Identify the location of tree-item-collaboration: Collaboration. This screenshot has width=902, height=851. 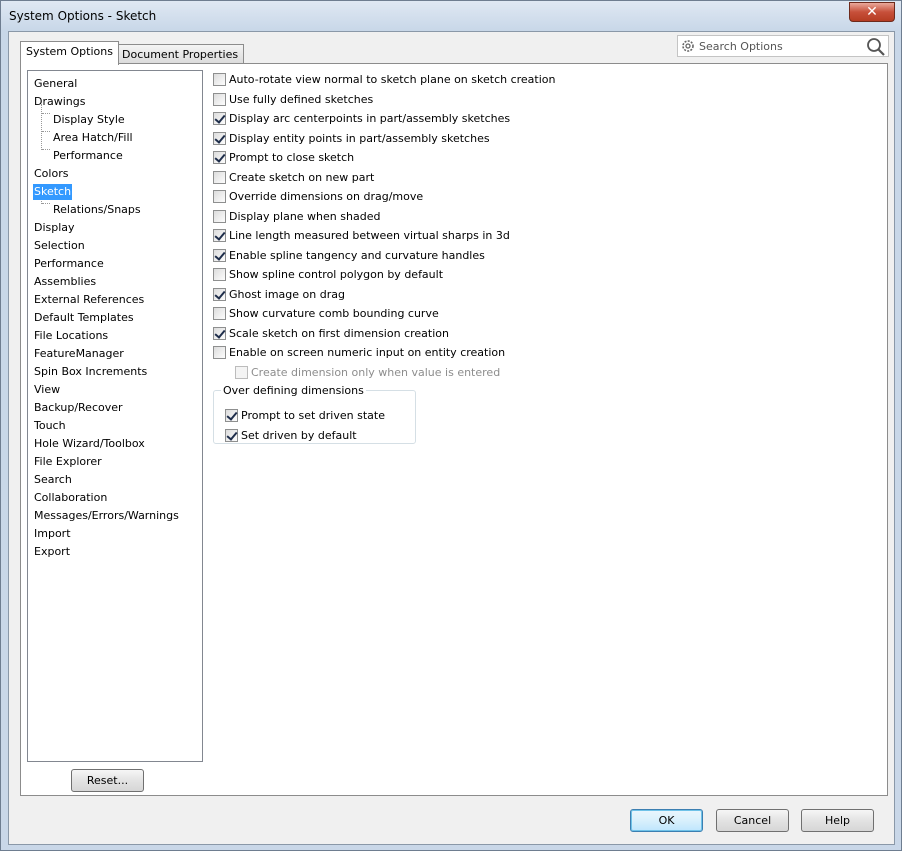
(70, 498).